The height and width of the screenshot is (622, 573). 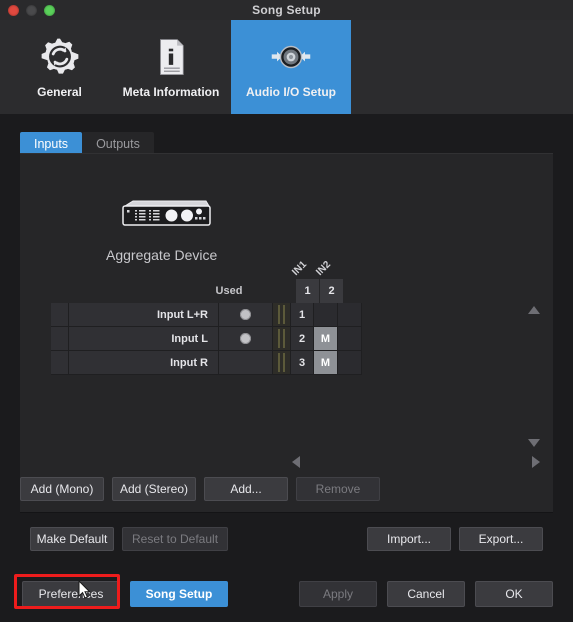 I want to click on channel-number-1: 1, so click(x=308, y=291).